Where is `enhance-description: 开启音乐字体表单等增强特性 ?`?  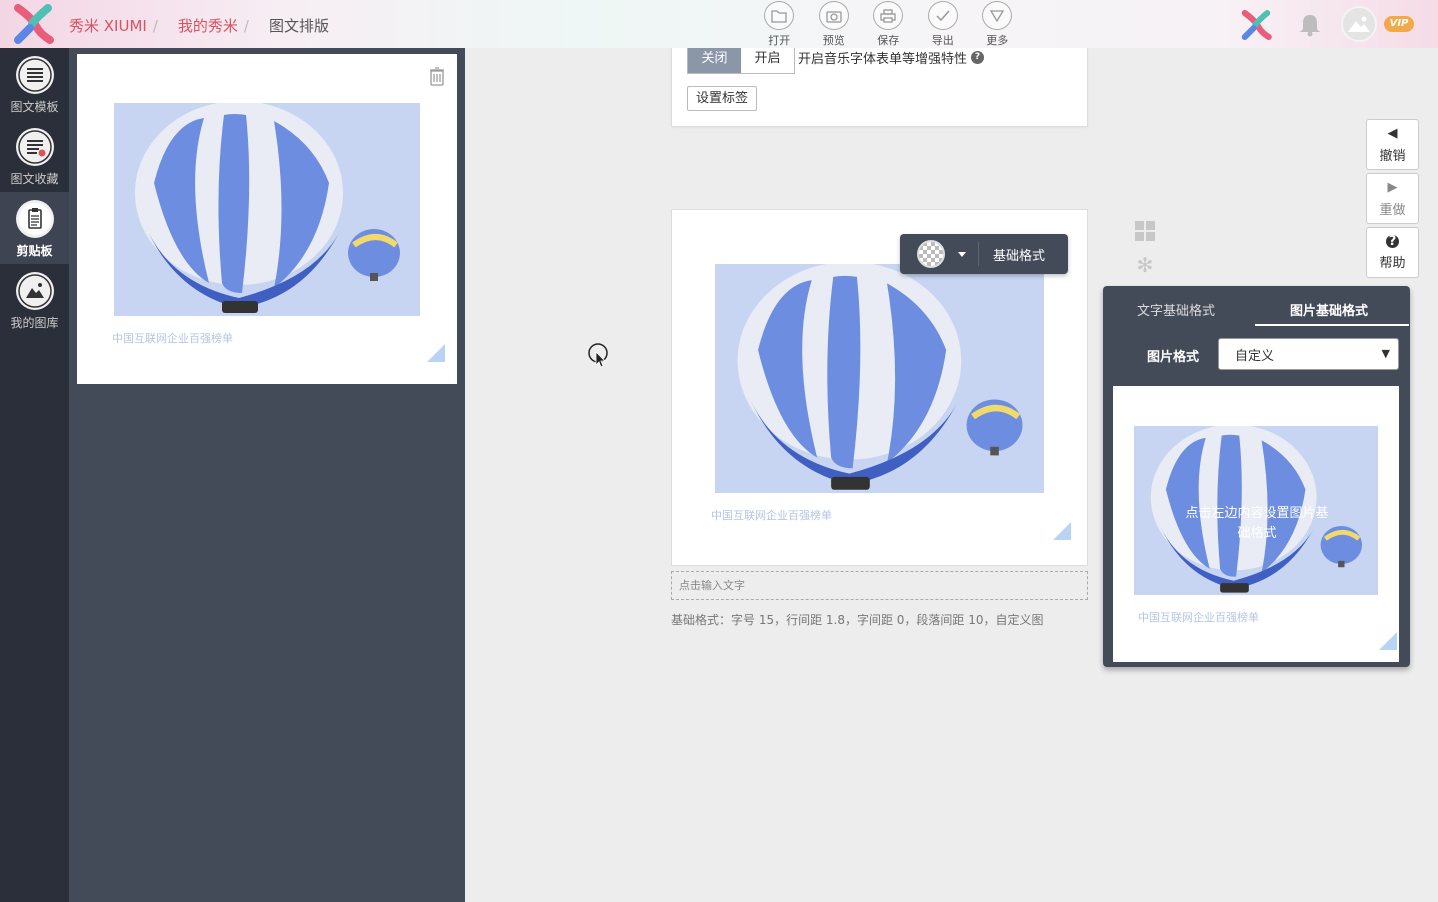 enhance-description: 开启音乐字体表单等增强特性 ? is located at coordinates (891, 57).